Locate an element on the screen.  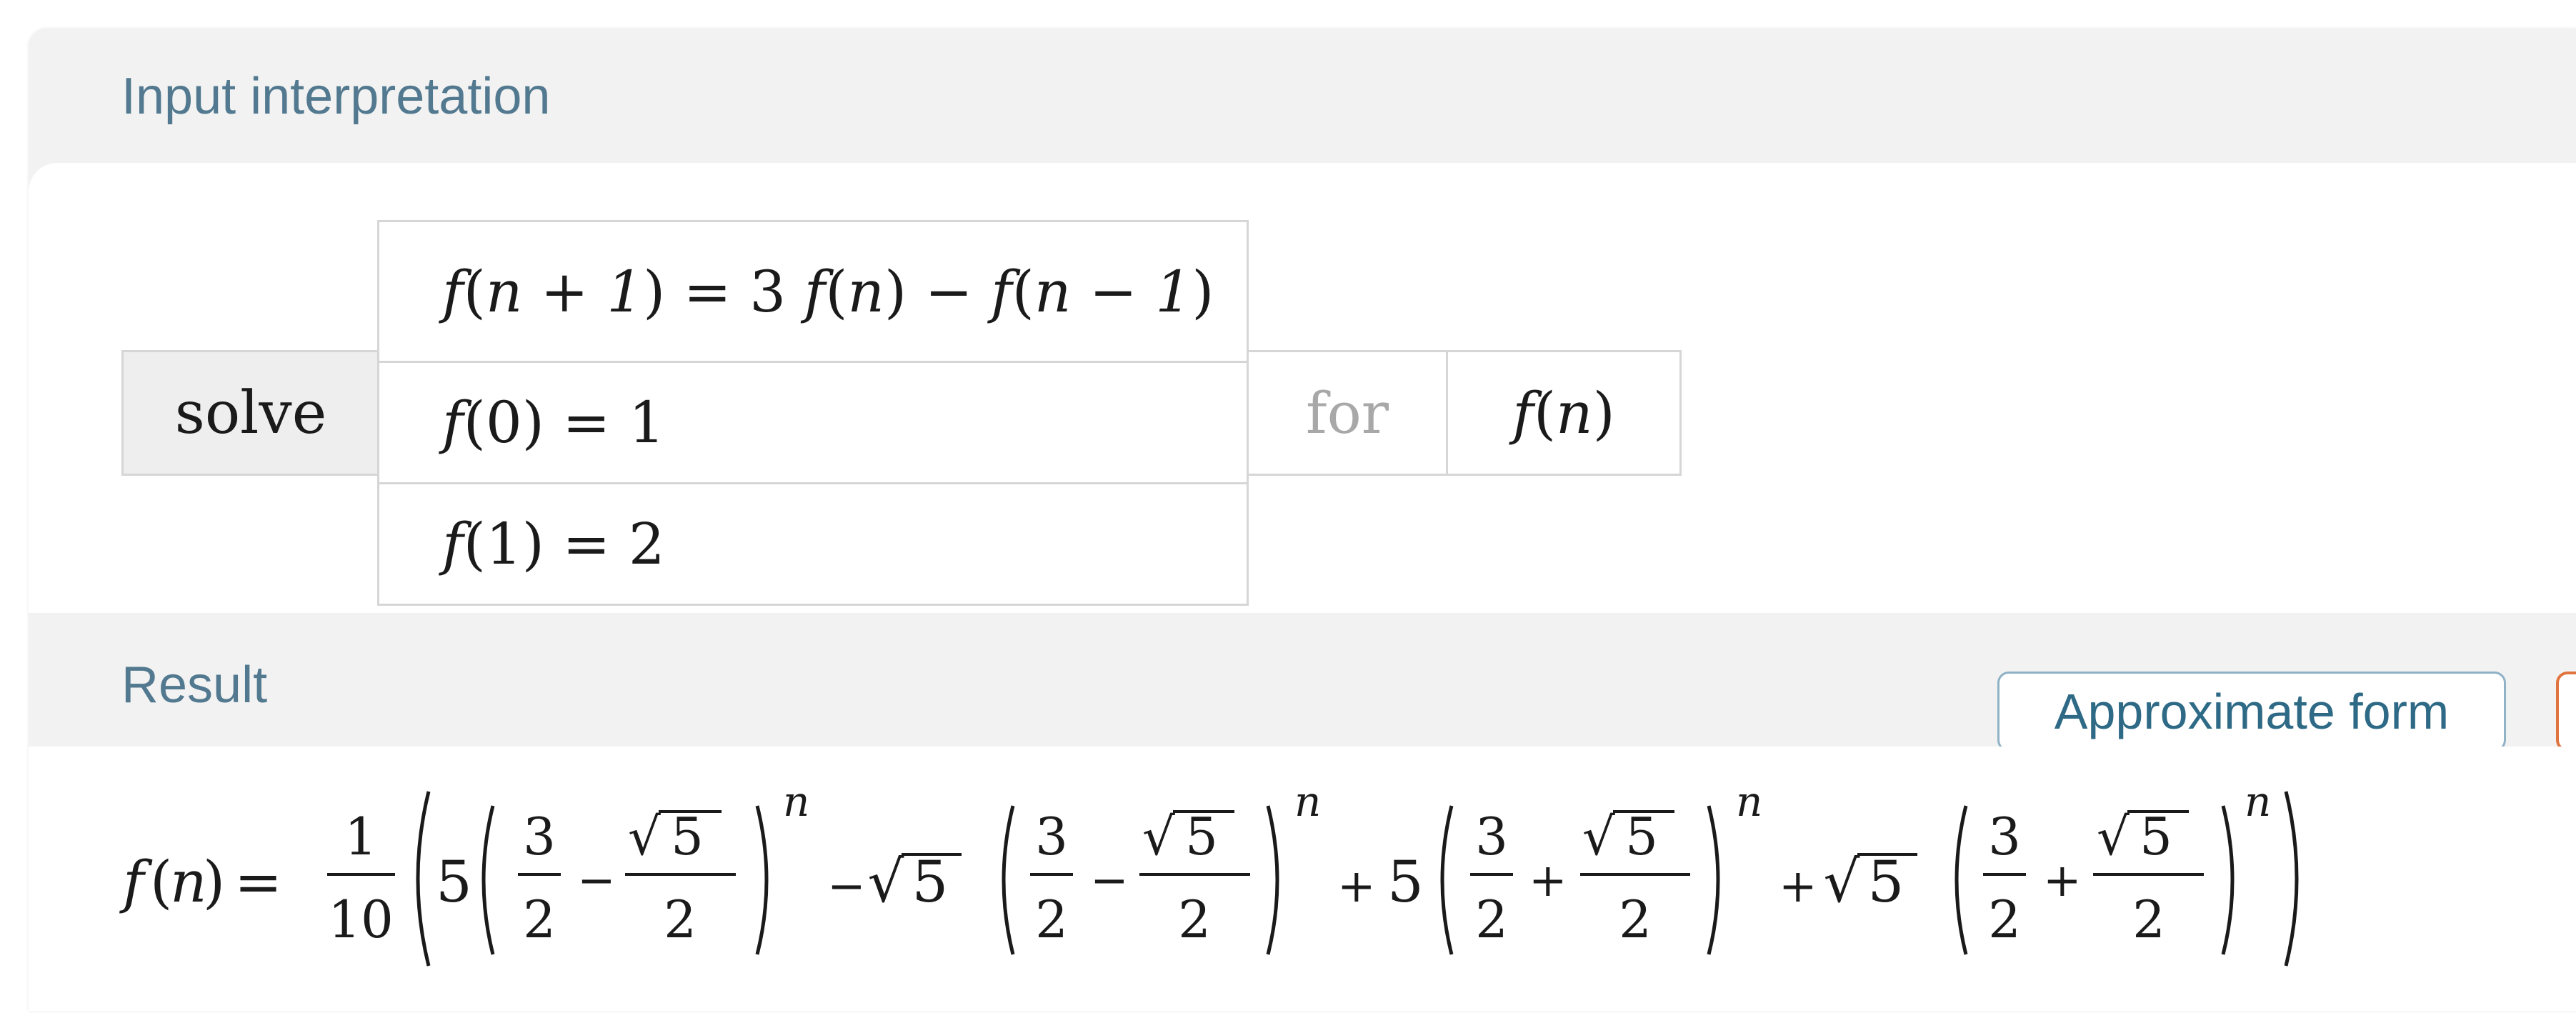
formula-lhs-close: ) is located at coordinates (214, 882).